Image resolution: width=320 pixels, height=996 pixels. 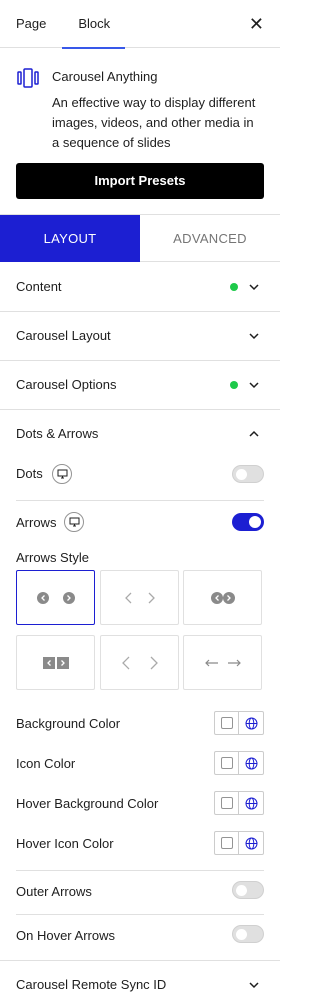 I want to click on icon-color-label: Icon Color, so click(x=46, y=763).